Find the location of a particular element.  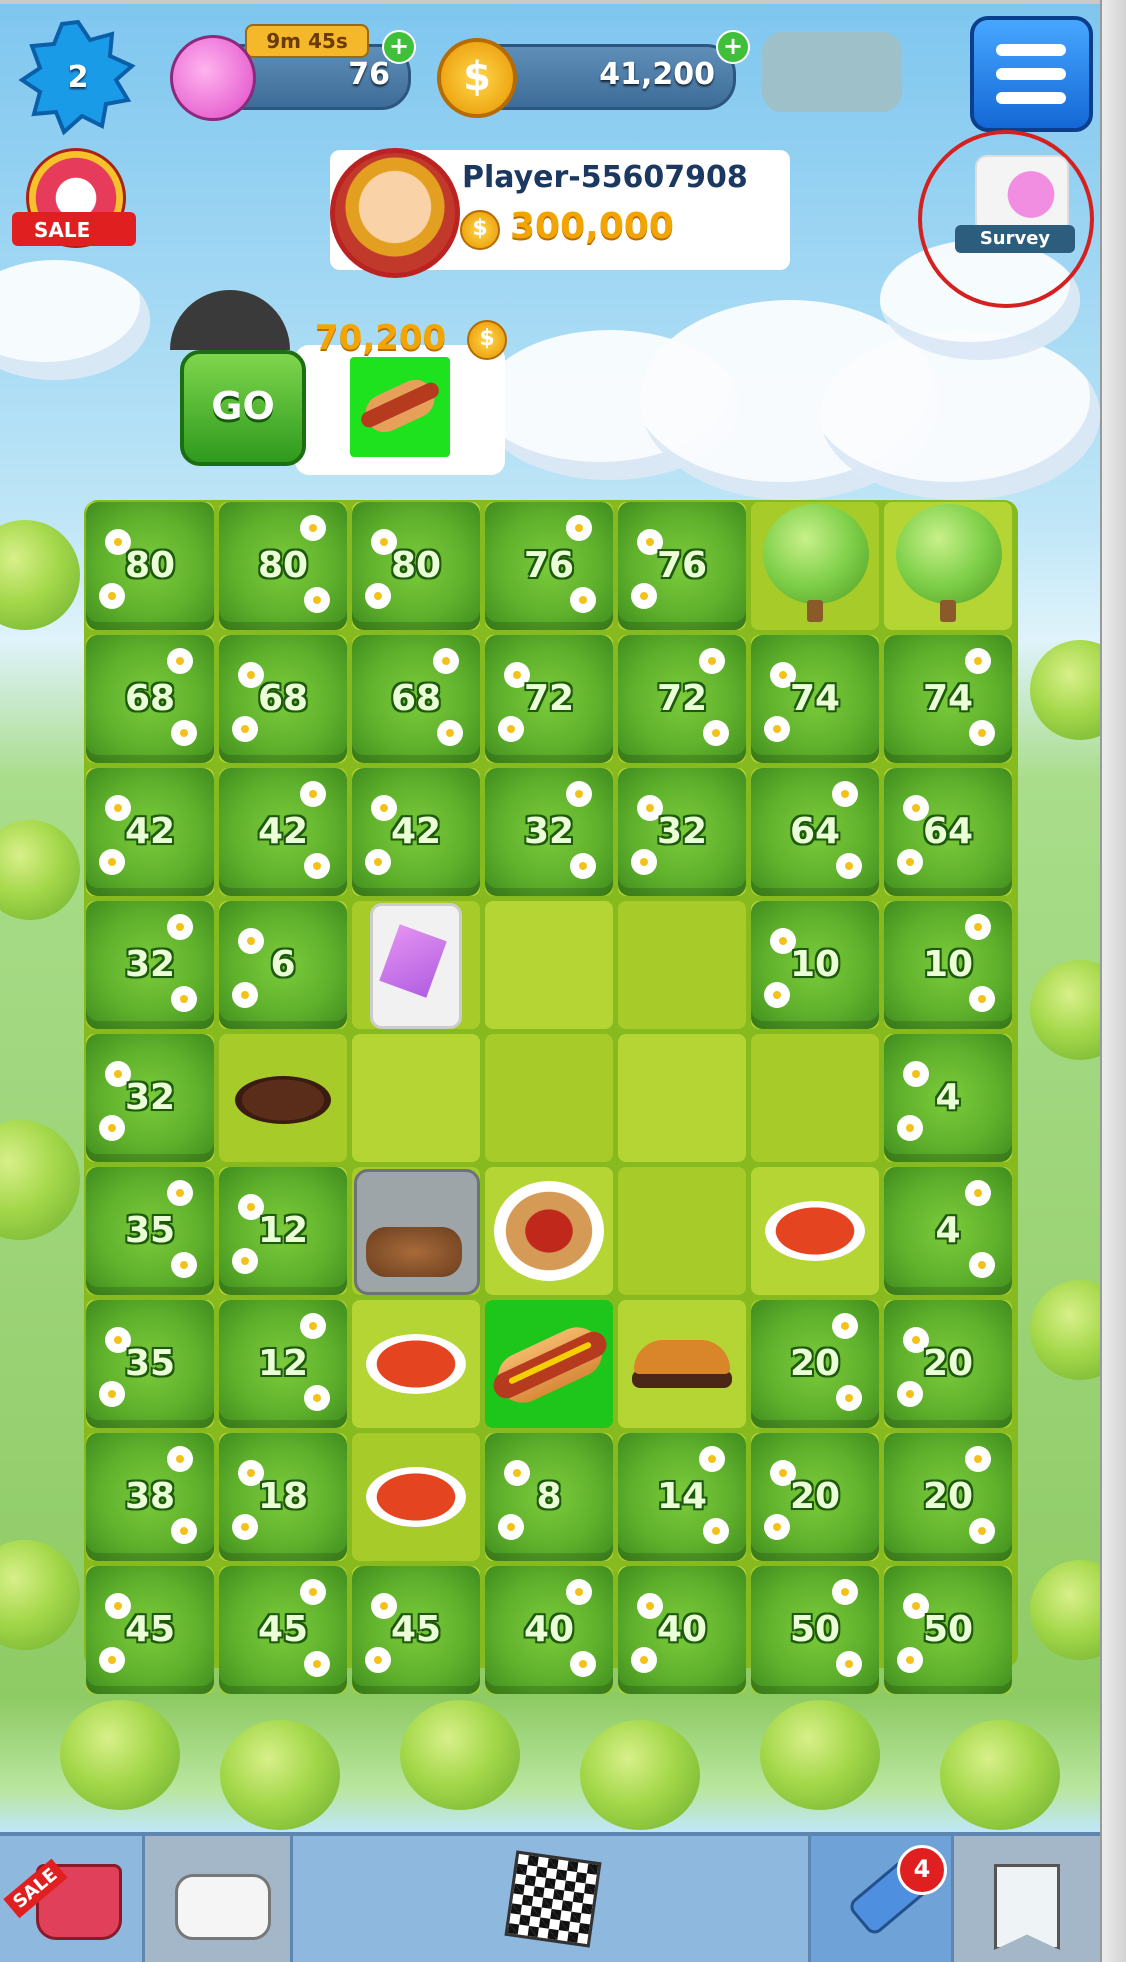

board-cell: 8 is located at coordinates (549, 1497).